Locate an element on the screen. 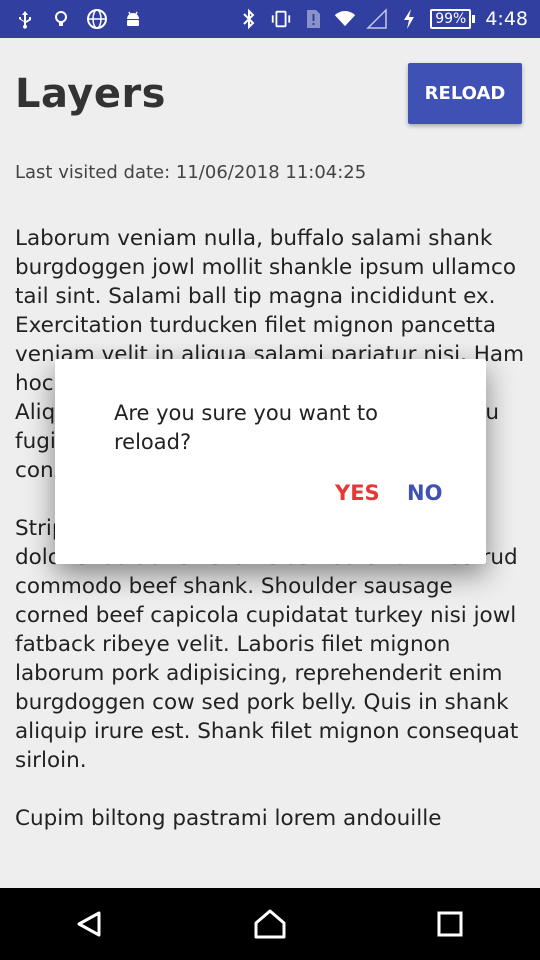  back-icon is located at coordinates (90, 924).